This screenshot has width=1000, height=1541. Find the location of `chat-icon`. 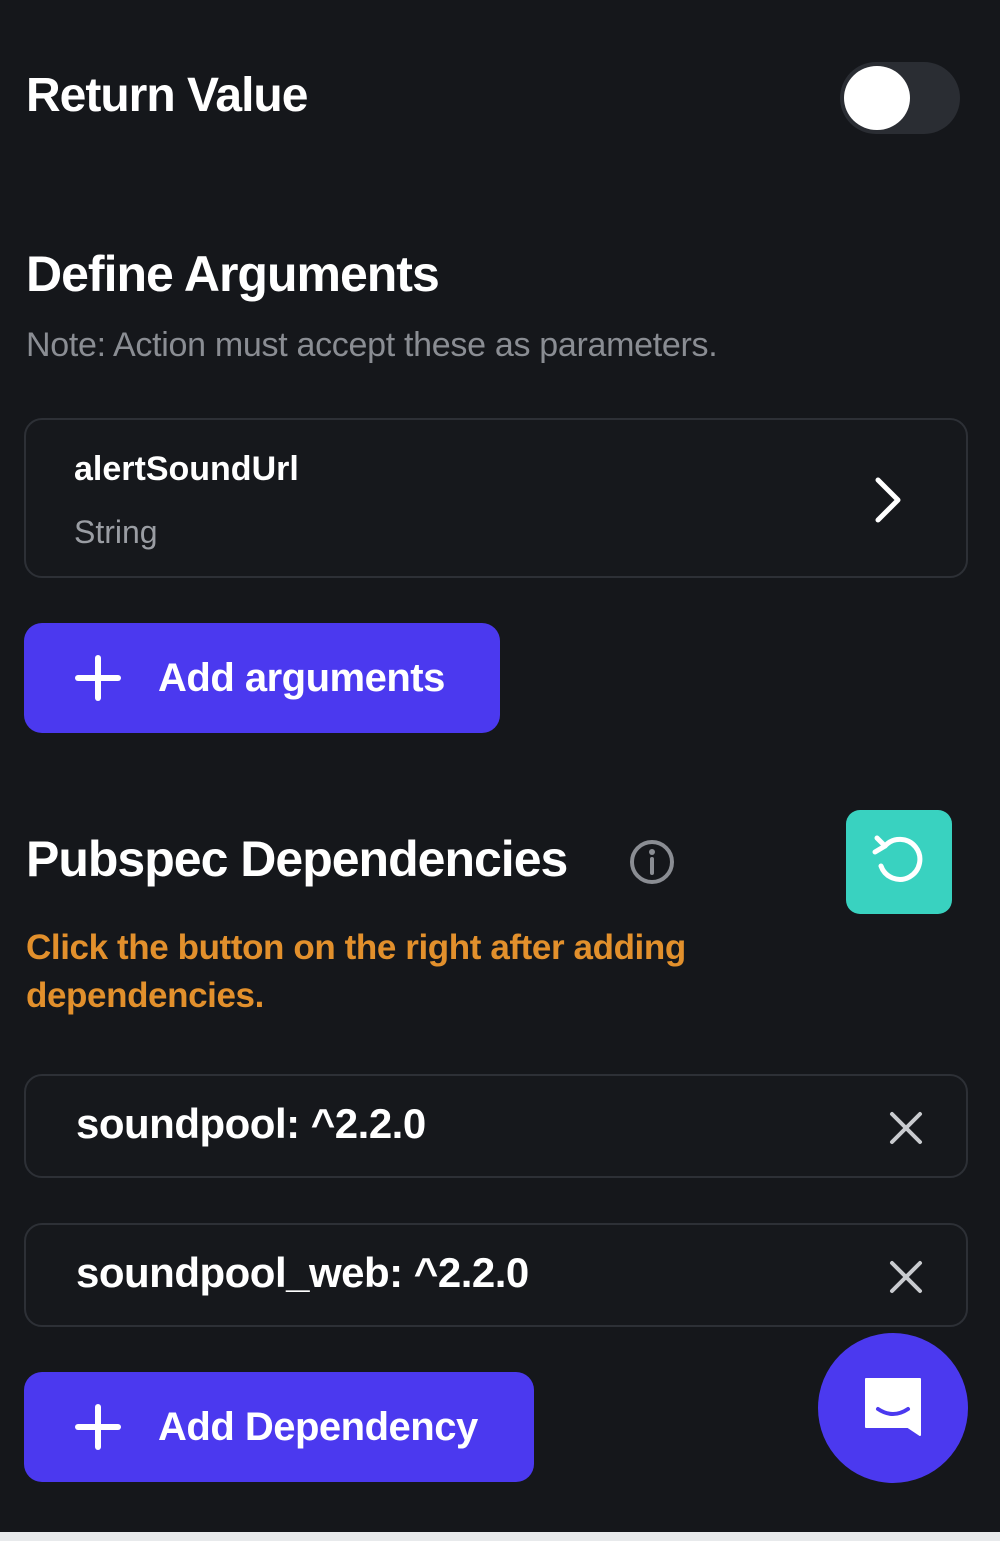

chat-icon is located at coordinates (893, 1407).